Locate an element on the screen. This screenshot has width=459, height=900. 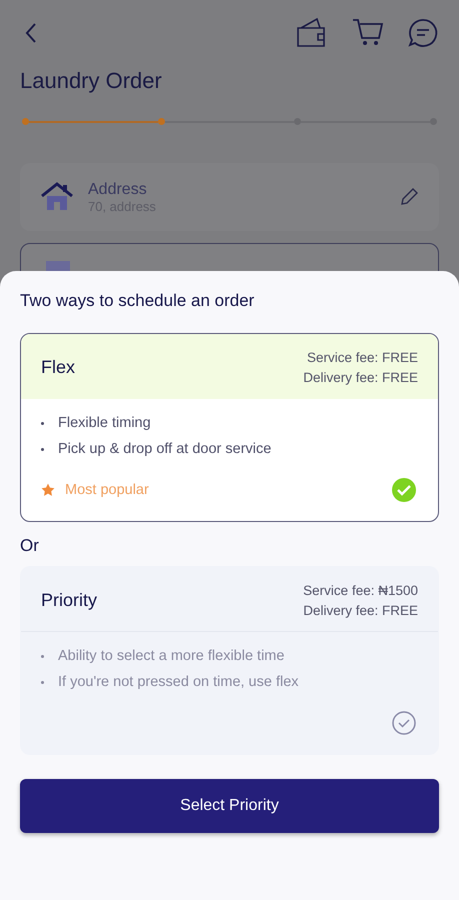
back-icon is located at coordinates (31, 33).